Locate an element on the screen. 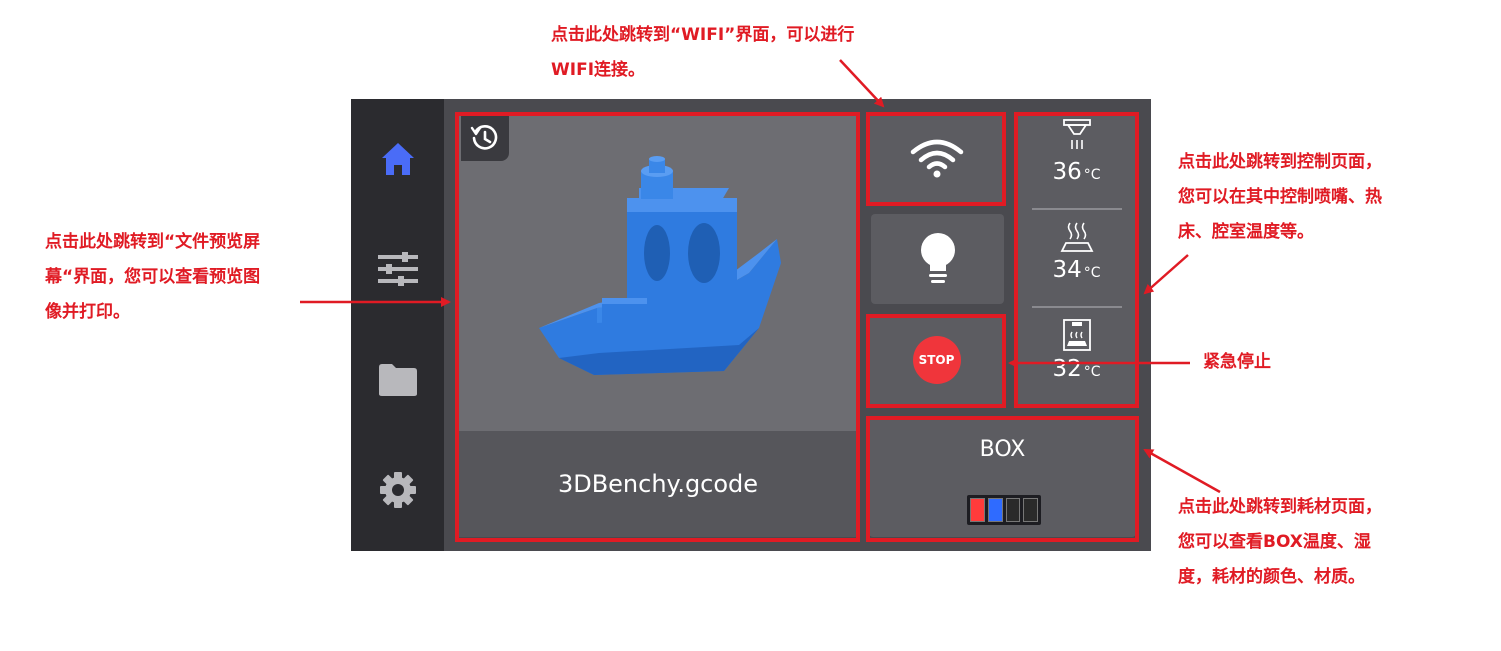 The width and height of the screenshot is (1501, 651). annotation-stop: 紧急停止 is located at coordinates (1237, 362).